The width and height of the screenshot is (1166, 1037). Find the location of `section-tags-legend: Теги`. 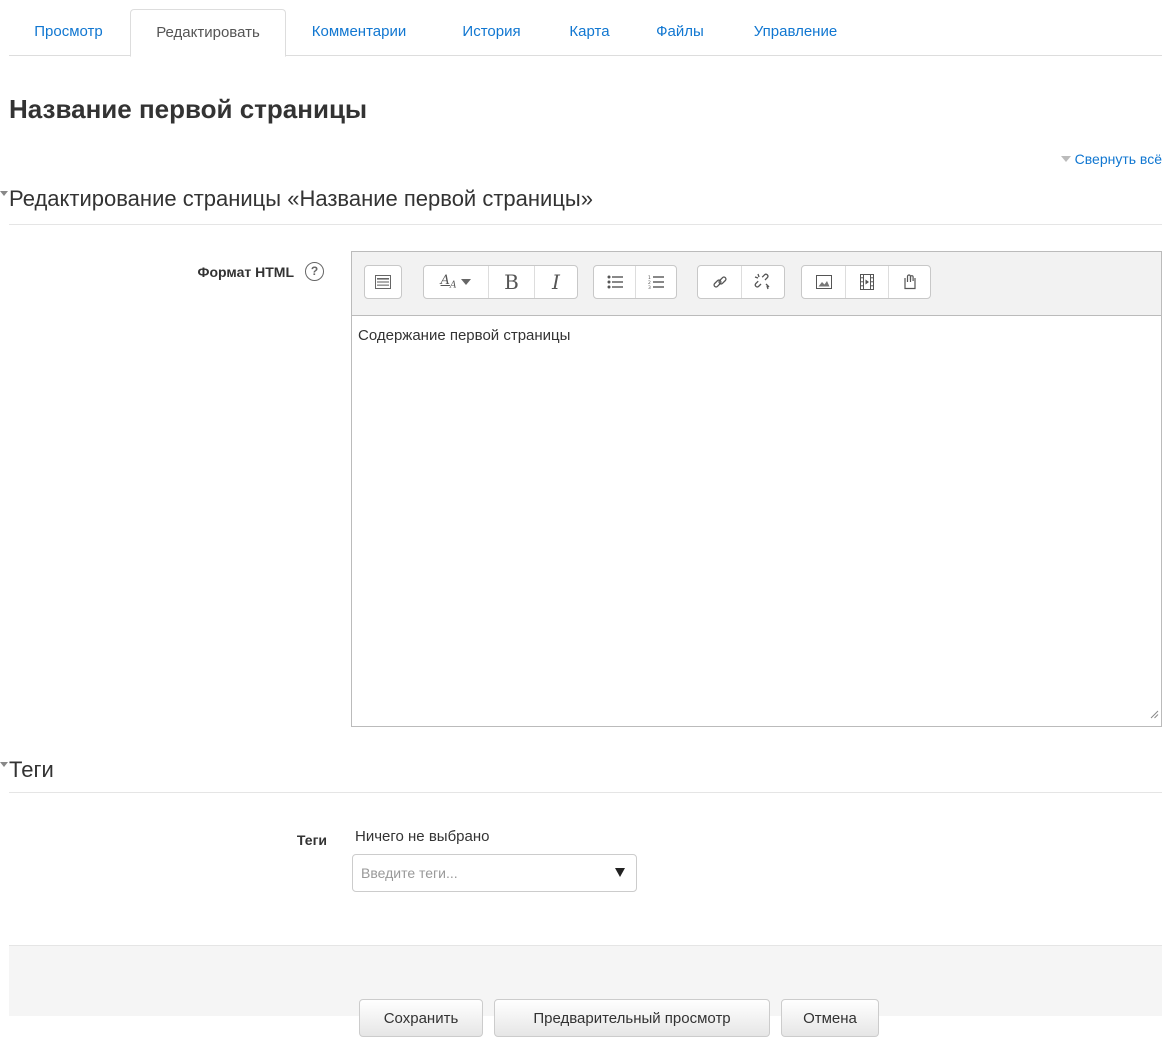

section-tags-legend: Теги is located at coordinates (27, 770).